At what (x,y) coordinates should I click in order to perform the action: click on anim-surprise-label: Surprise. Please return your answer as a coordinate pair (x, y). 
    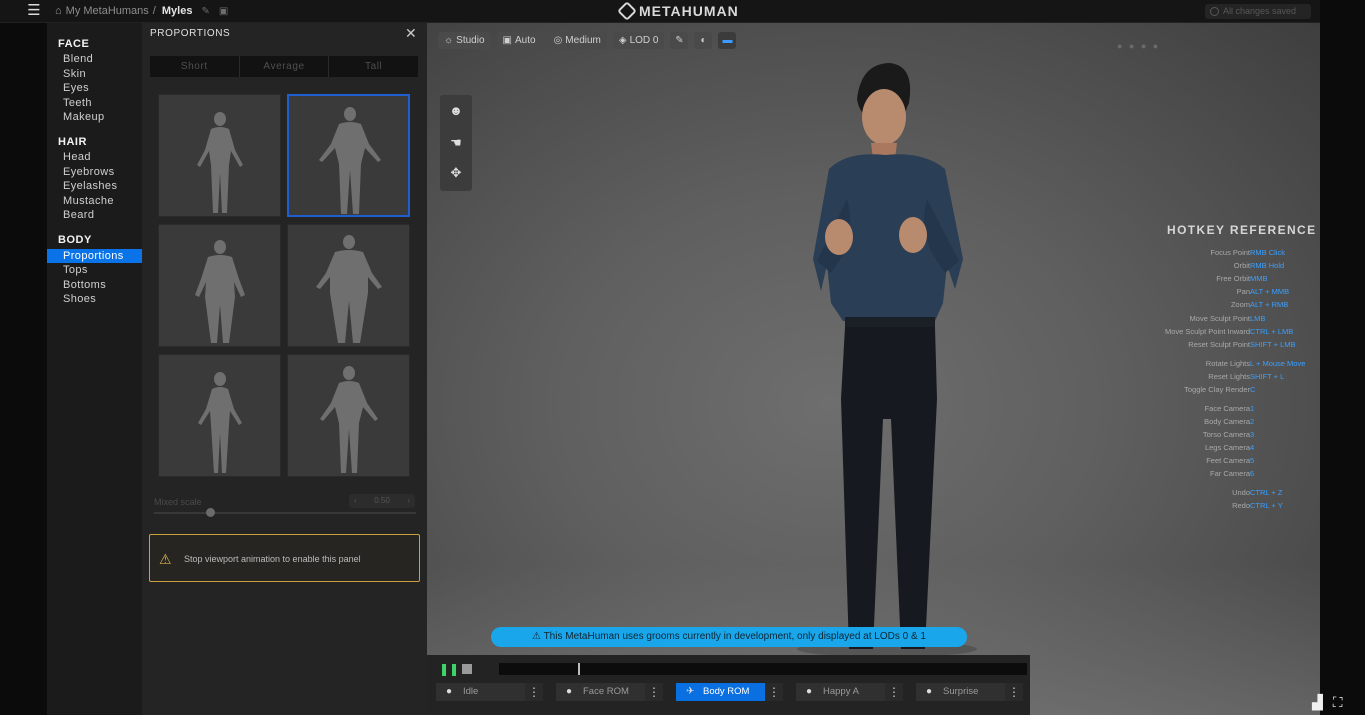
    Looking at the image, I should click on (961, 691).